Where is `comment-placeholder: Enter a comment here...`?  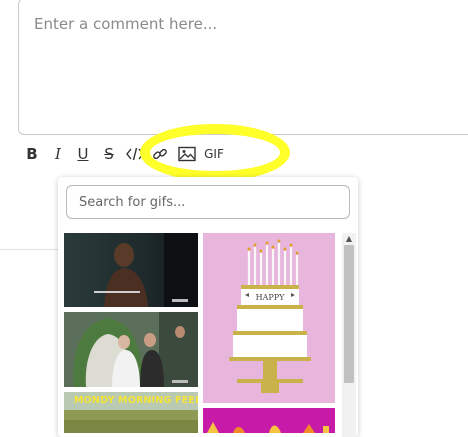 comment-placeholder: Enter a comment here... is located at coordinates (126, 24).